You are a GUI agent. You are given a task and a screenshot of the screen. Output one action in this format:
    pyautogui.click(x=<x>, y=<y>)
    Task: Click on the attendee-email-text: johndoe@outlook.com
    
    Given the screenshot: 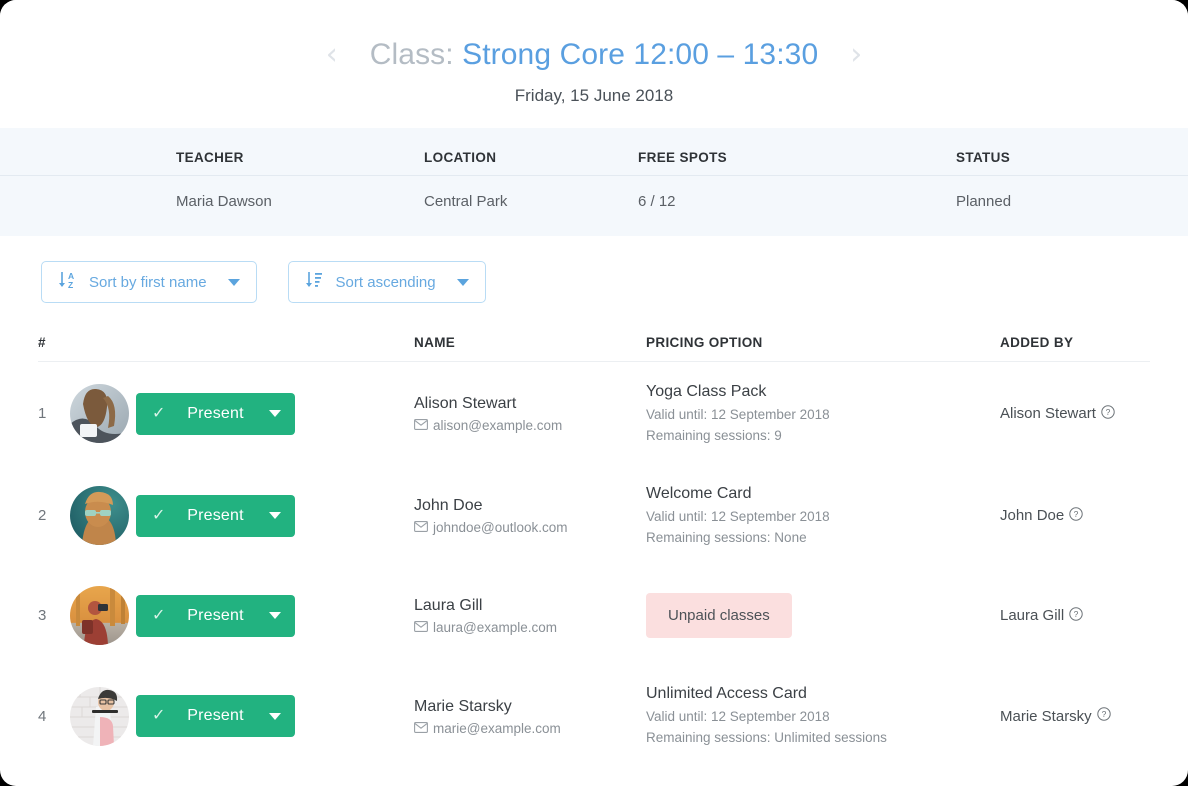 What is the action you would take?
    pyautogui.click(x=500, y=528)
    